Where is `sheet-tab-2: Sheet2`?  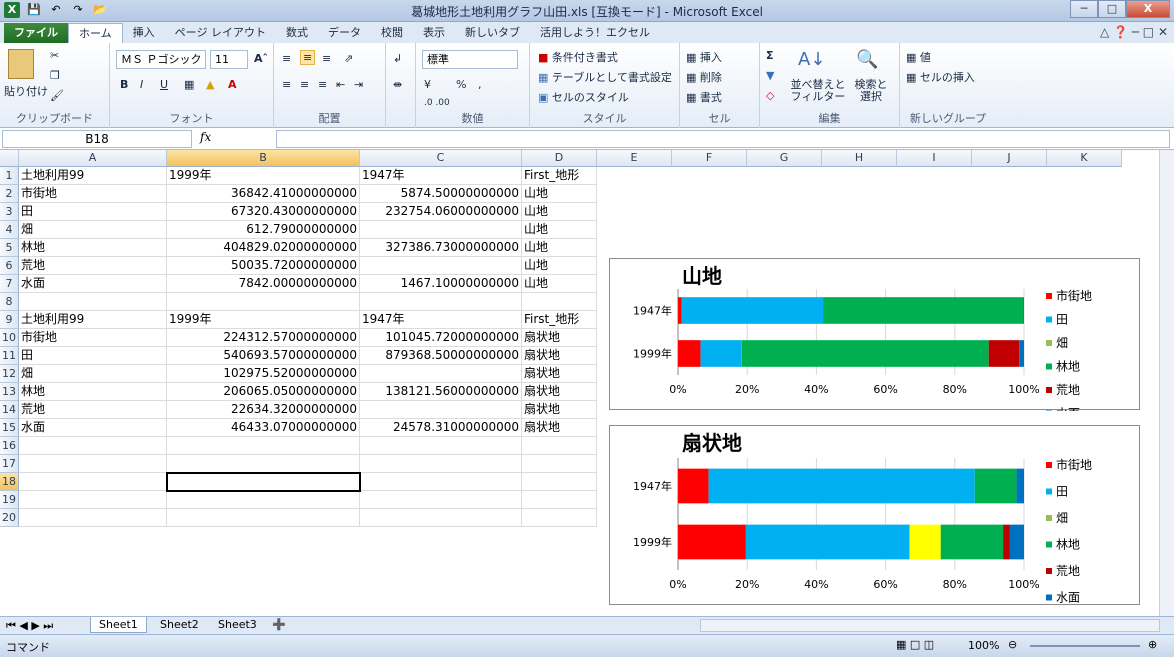 sheet-tab-2: Sheet2 is located at coordinates (179, 624).